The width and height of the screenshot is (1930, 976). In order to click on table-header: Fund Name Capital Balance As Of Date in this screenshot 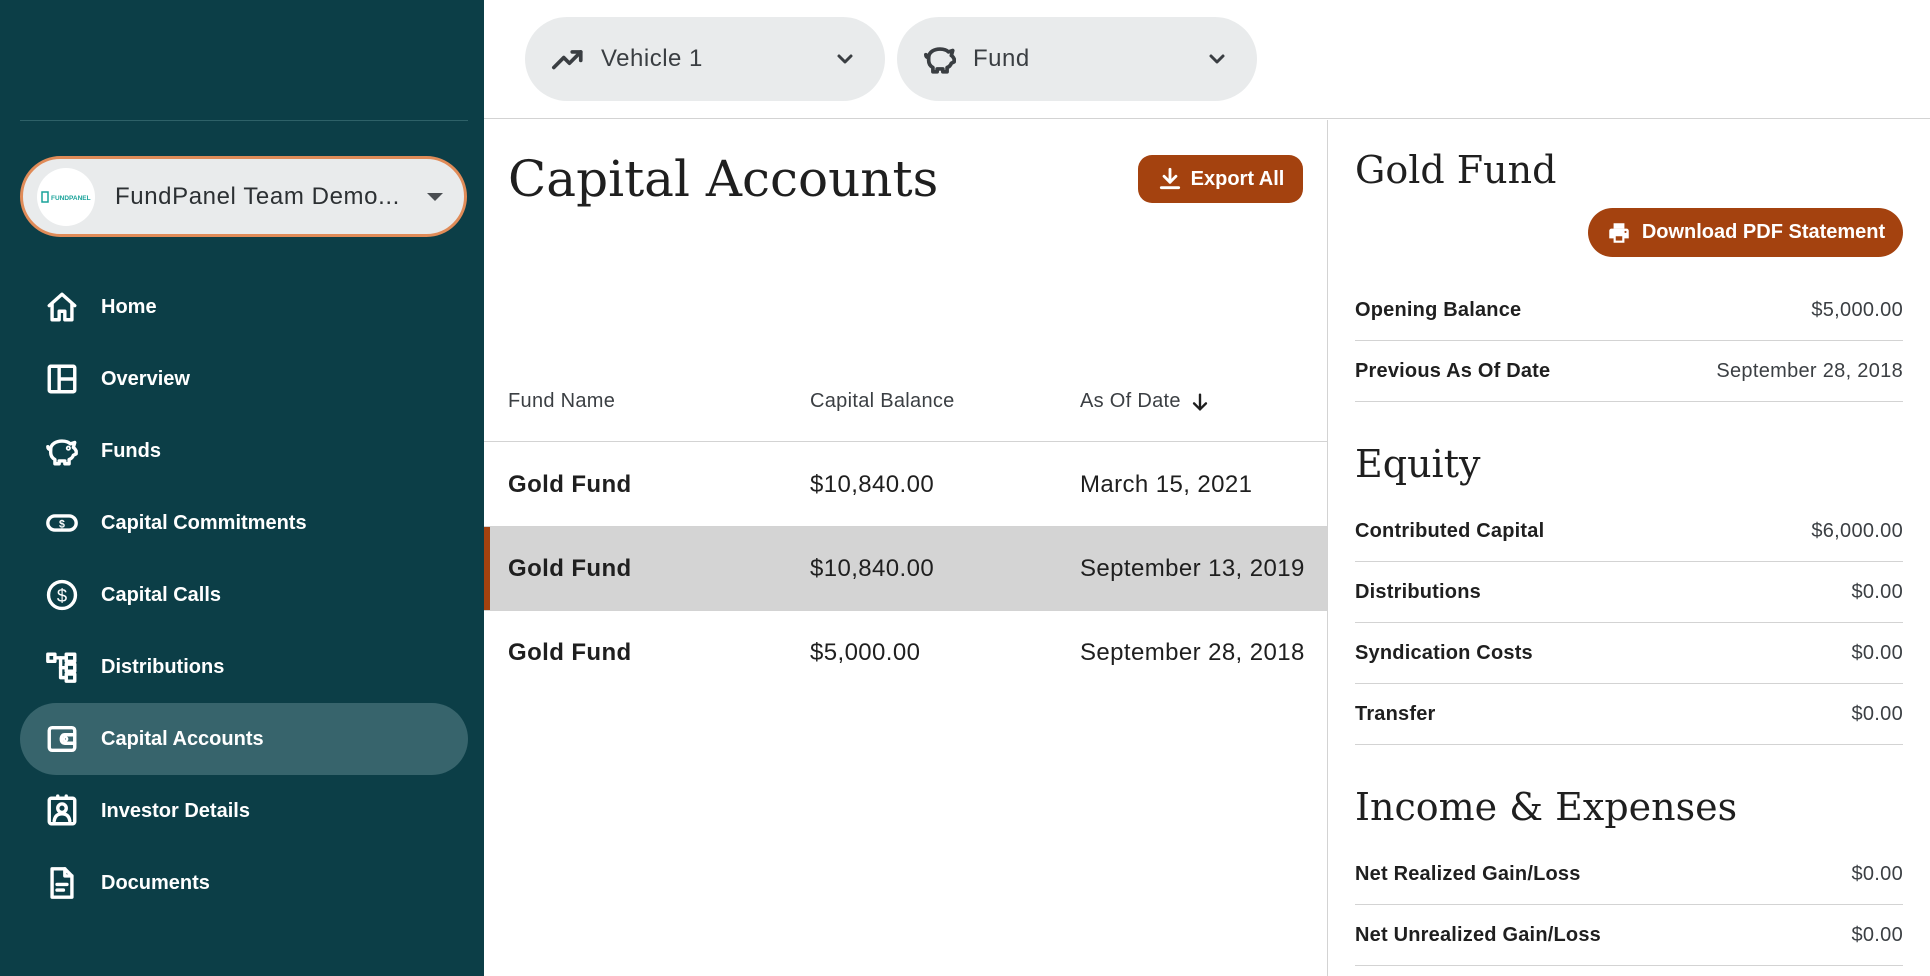, I will do `click(905, 392)`.